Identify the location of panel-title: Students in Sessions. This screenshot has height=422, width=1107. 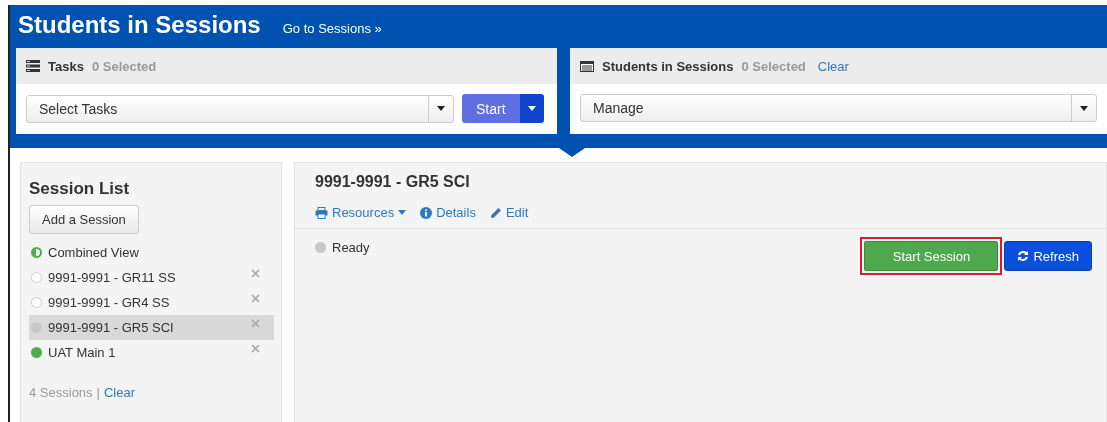
(668, 66).